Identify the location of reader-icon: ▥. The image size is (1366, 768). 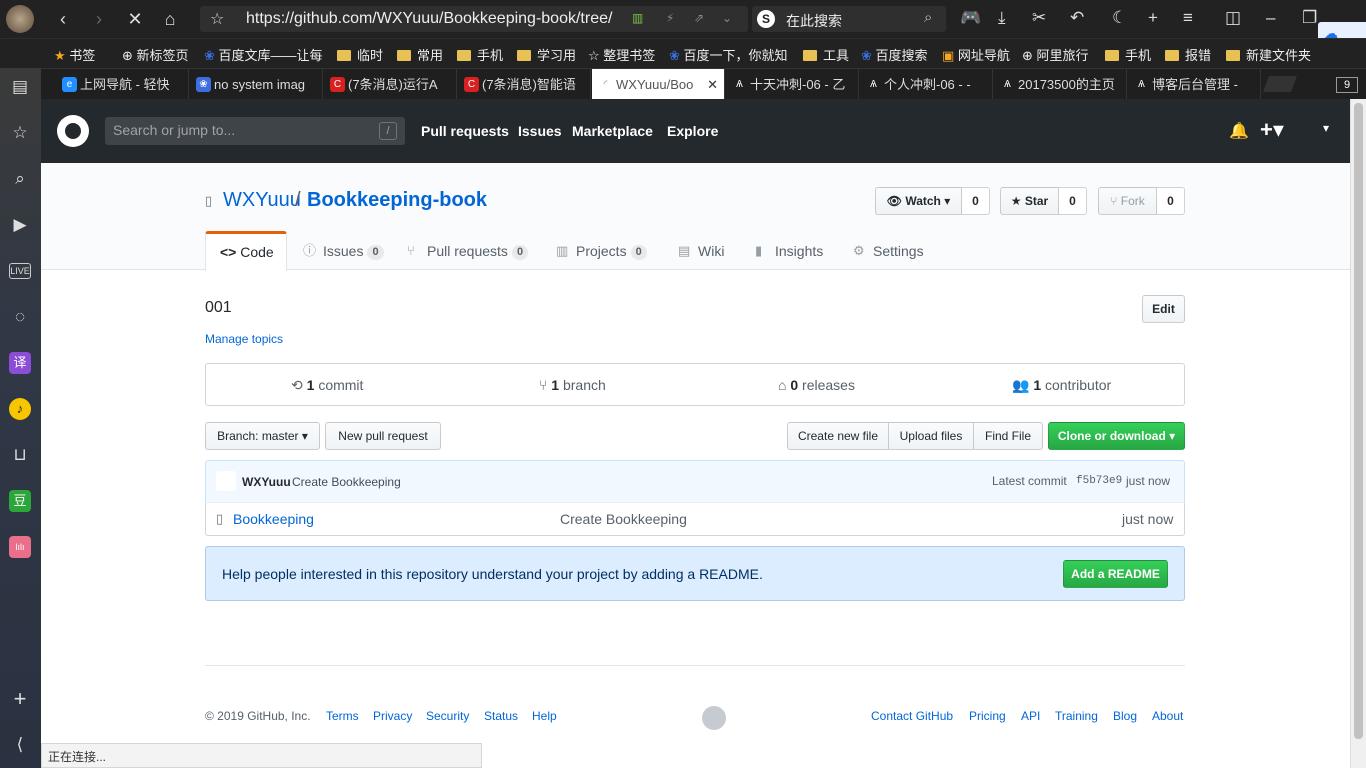
(637, 18).